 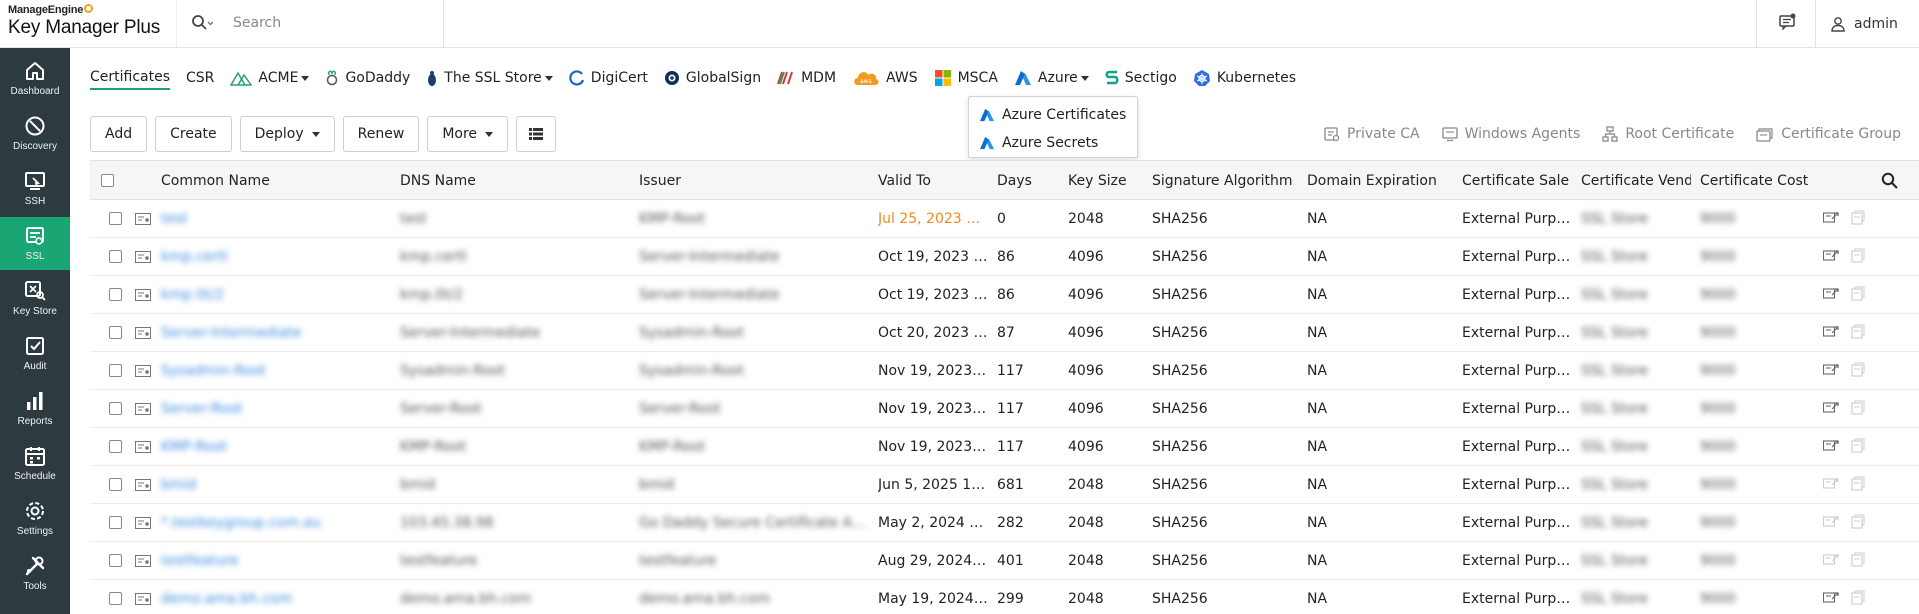 I want to click on sidebar-item-audit: Audit, so click(x=35, y=353).